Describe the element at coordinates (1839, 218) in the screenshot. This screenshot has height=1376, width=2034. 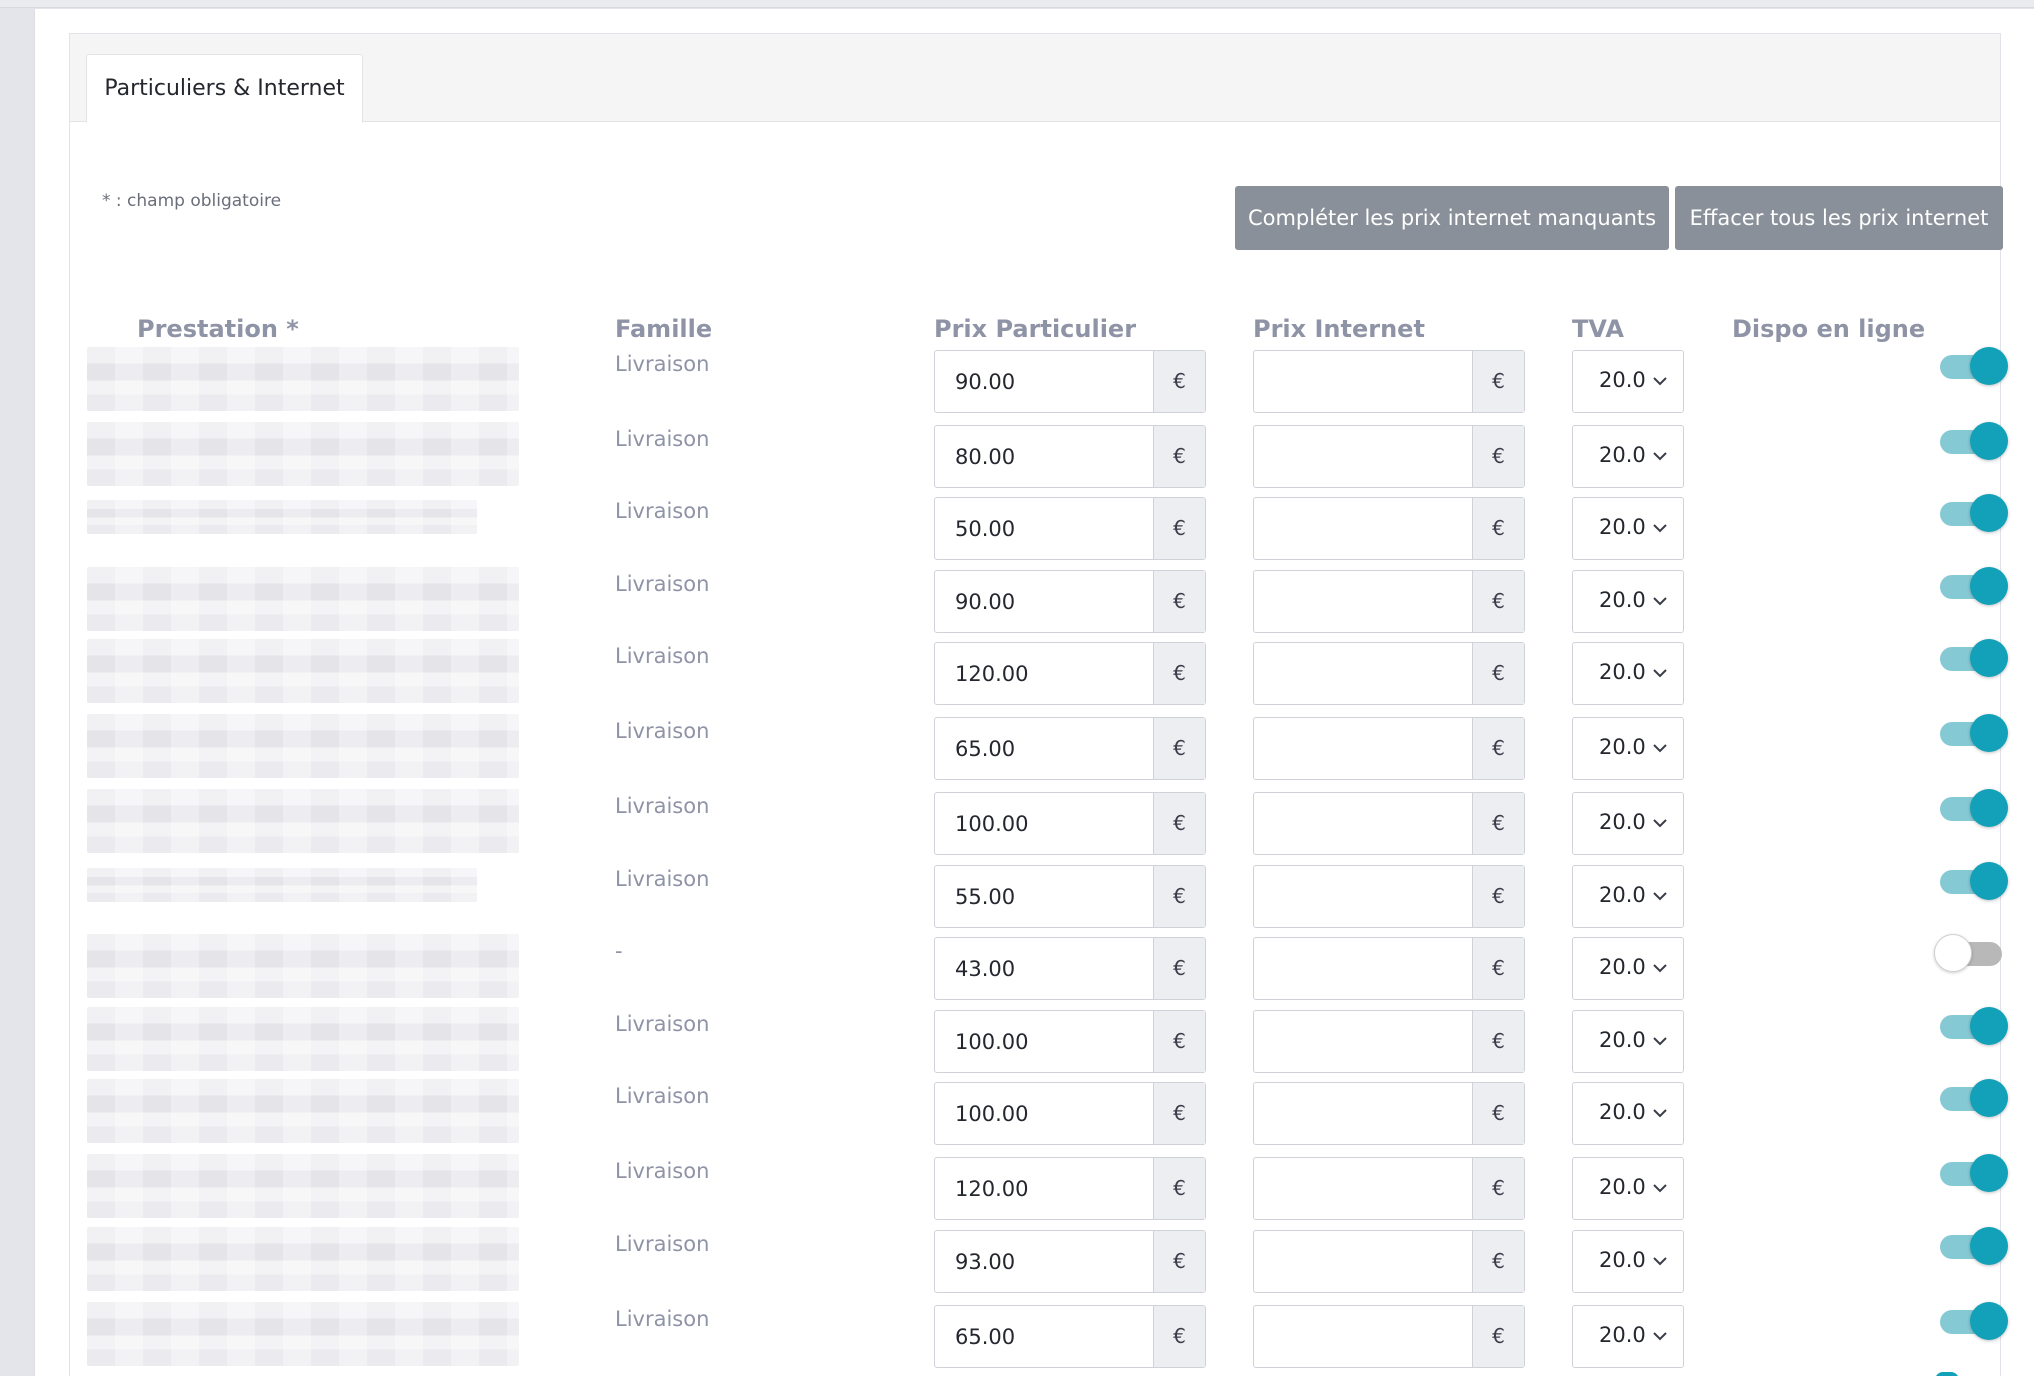
I see `clear-all-internet-prices-button: Effacer tous les prix internet` at that location.